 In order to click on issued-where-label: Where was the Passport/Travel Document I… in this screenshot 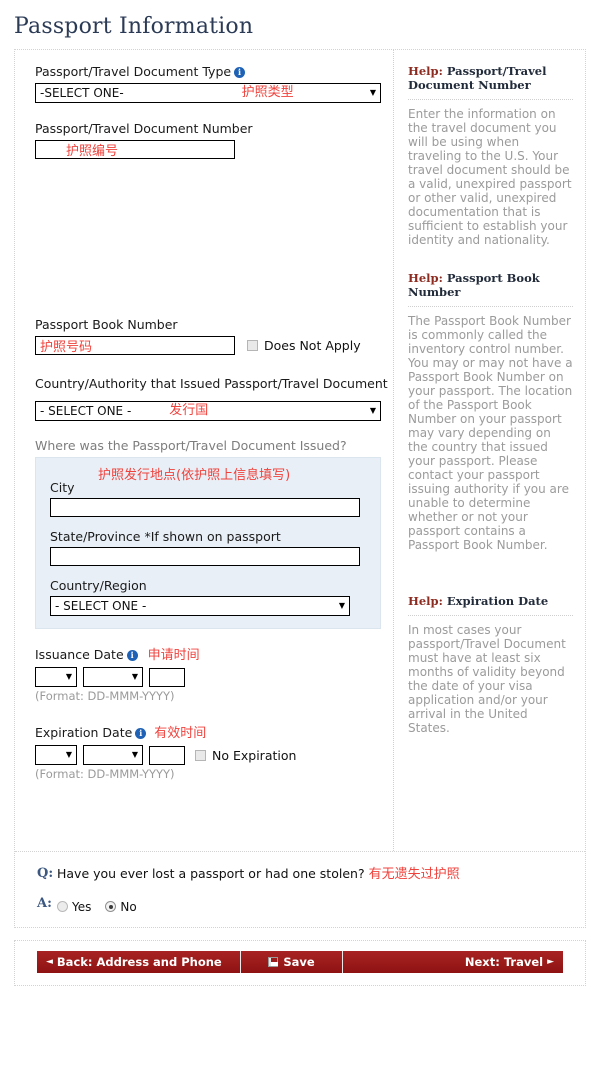, I will do `click(191, 445)`.